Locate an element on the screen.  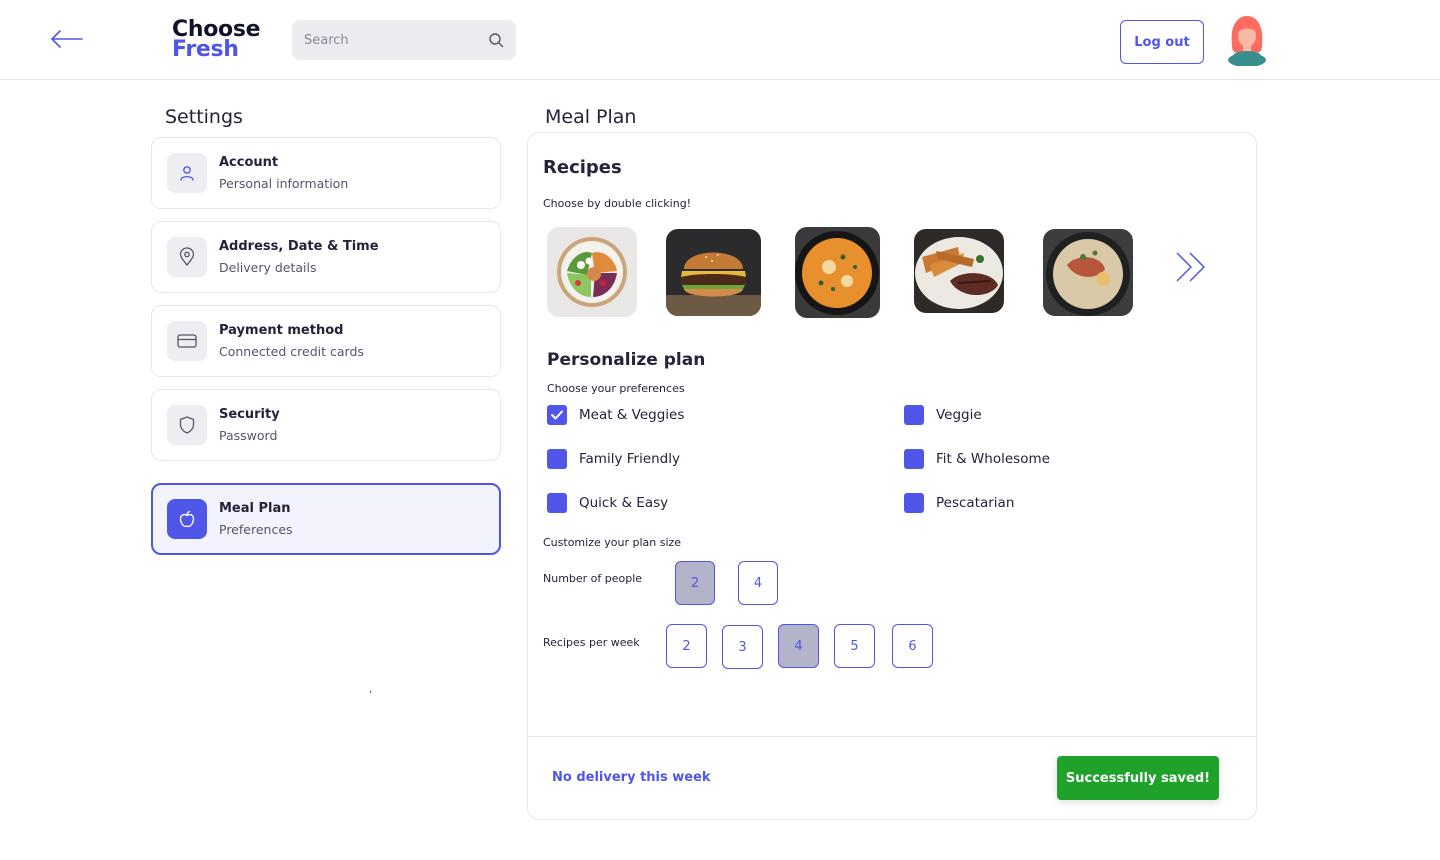
stray-comma-mark: , is located at coordinates (371, 689).